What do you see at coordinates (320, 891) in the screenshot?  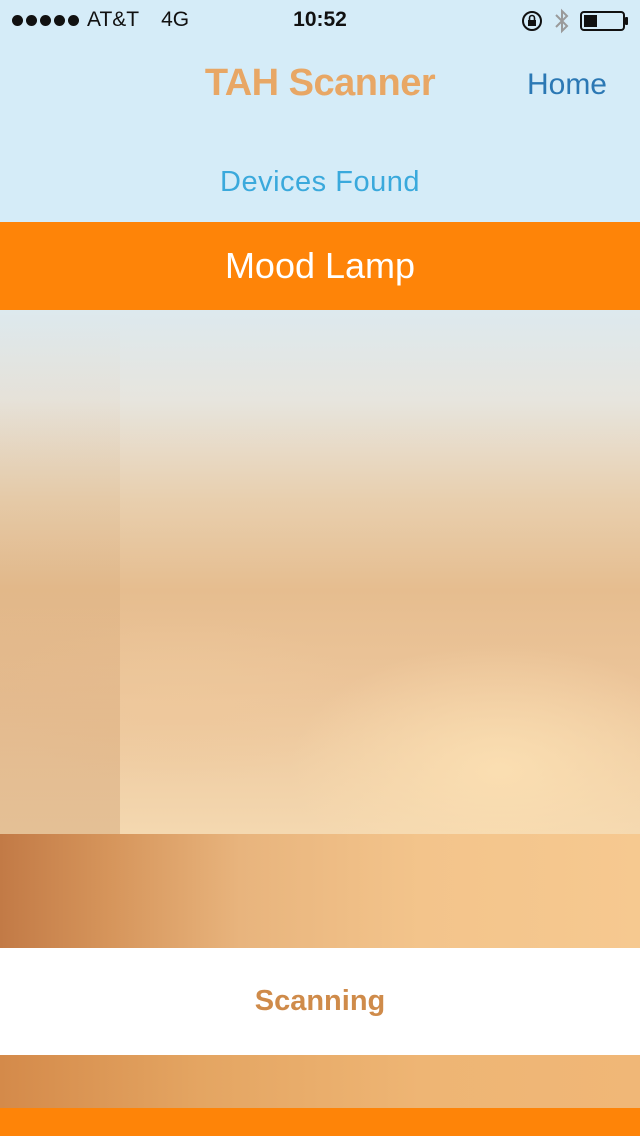 I see `background-floor-band` at bounding box center [320, 891].